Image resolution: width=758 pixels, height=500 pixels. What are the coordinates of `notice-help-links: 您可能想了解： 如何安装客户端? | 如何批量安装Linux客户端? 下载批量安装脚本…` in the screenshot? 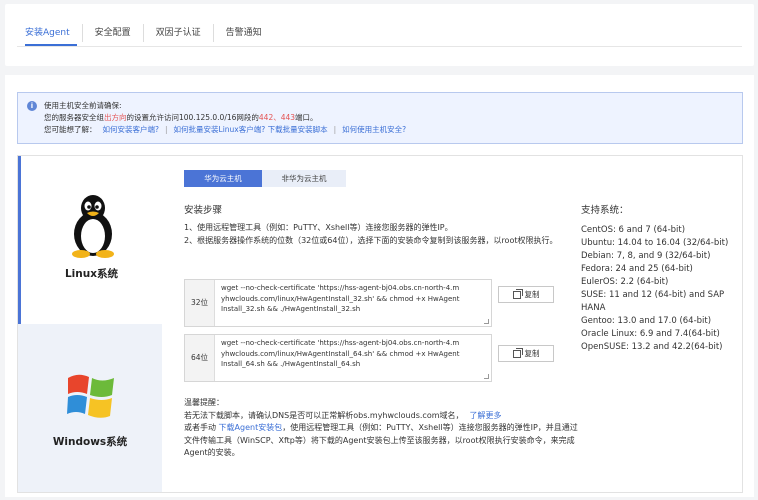 It's located at (225, 129).